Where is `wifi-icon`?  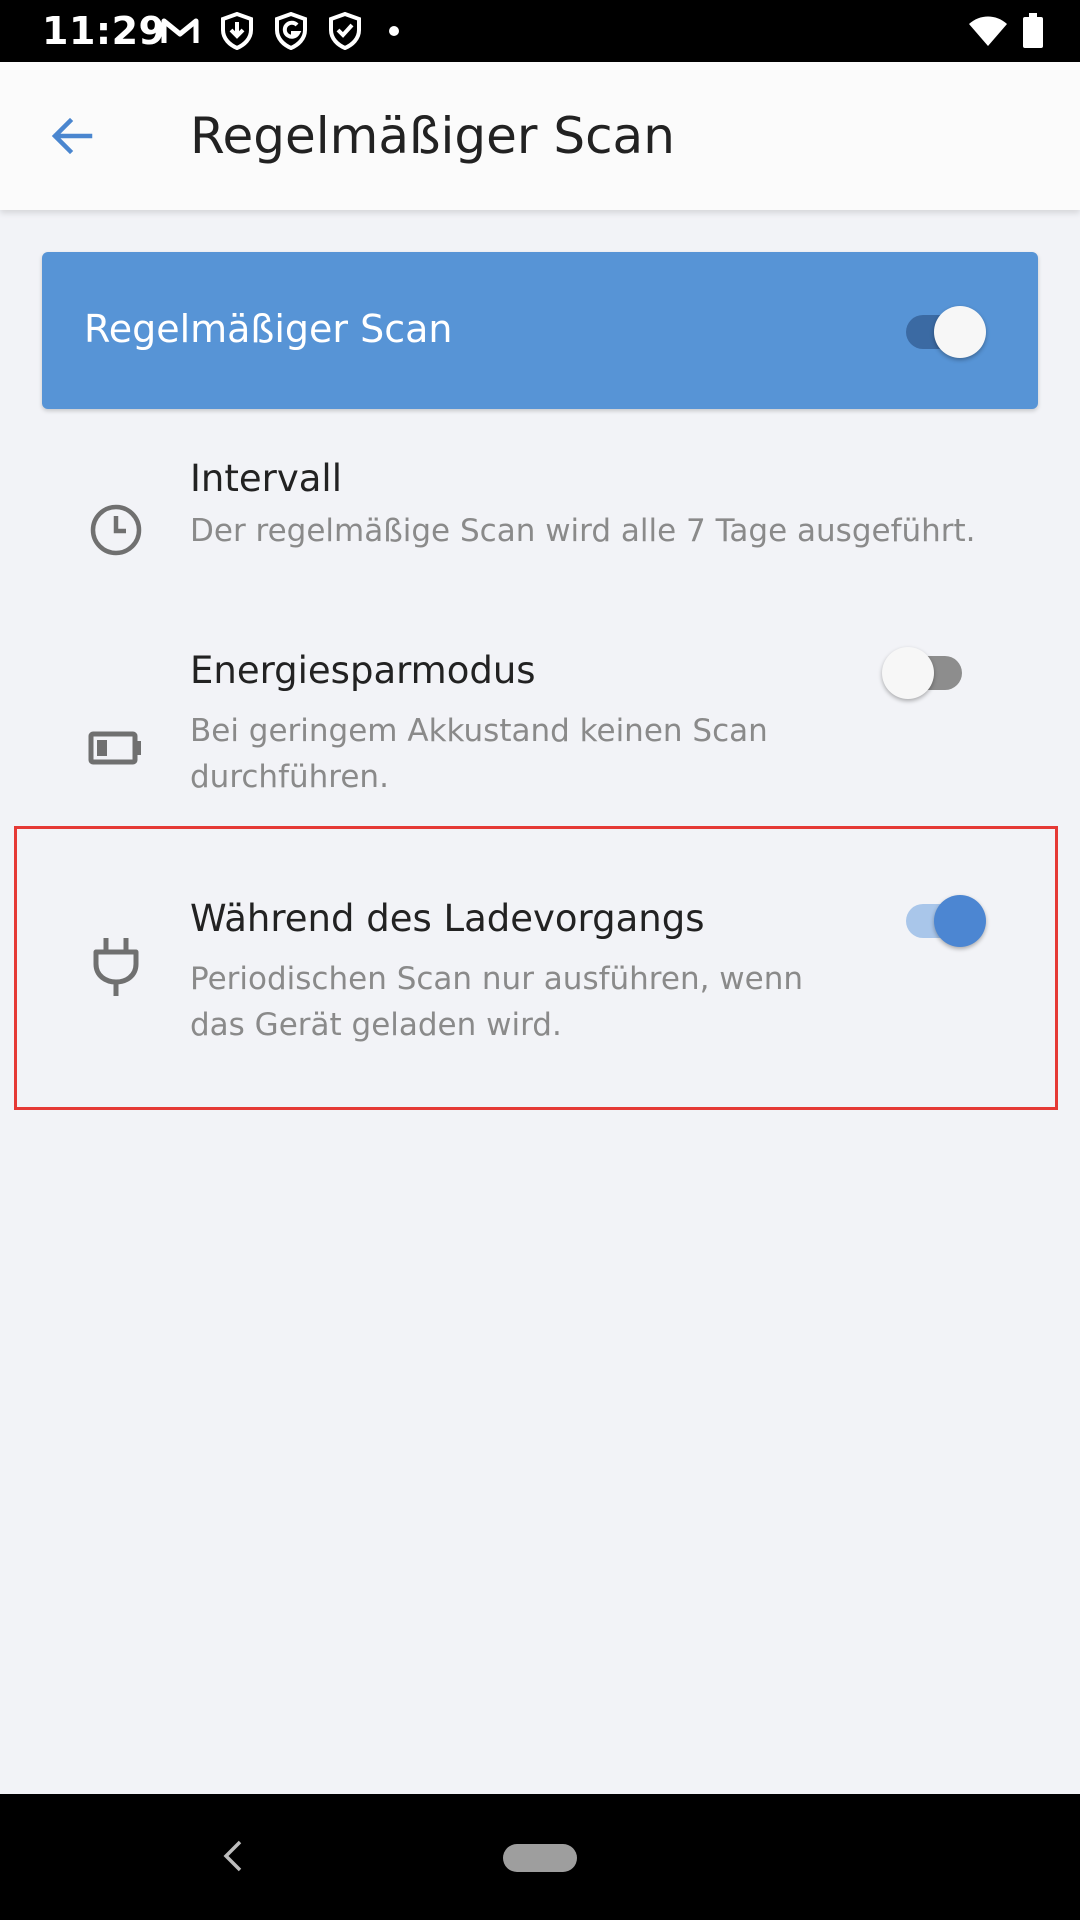 wifi-icon is located at coordinates (988, 31).